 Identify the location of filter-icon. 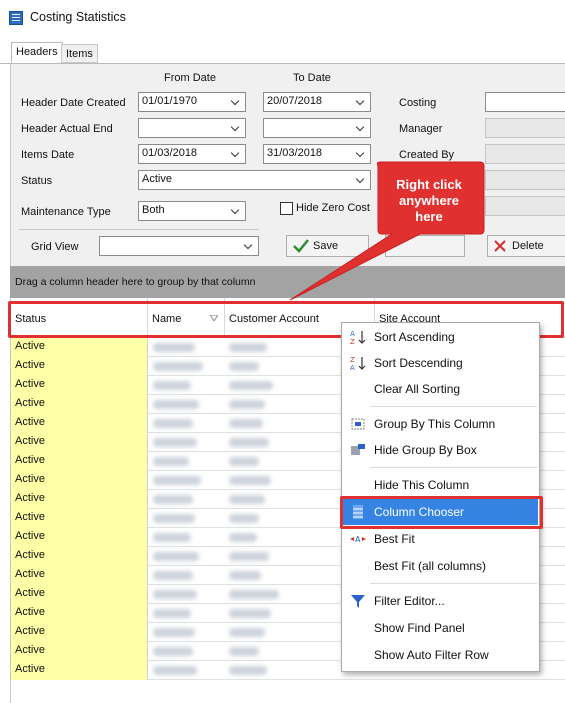
(358, 601).